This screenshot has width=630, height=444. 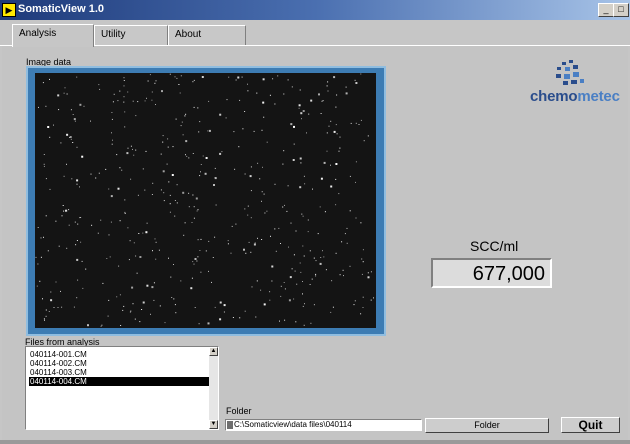 I want to click on maximize-icon: □, so click(x=621, y=10).